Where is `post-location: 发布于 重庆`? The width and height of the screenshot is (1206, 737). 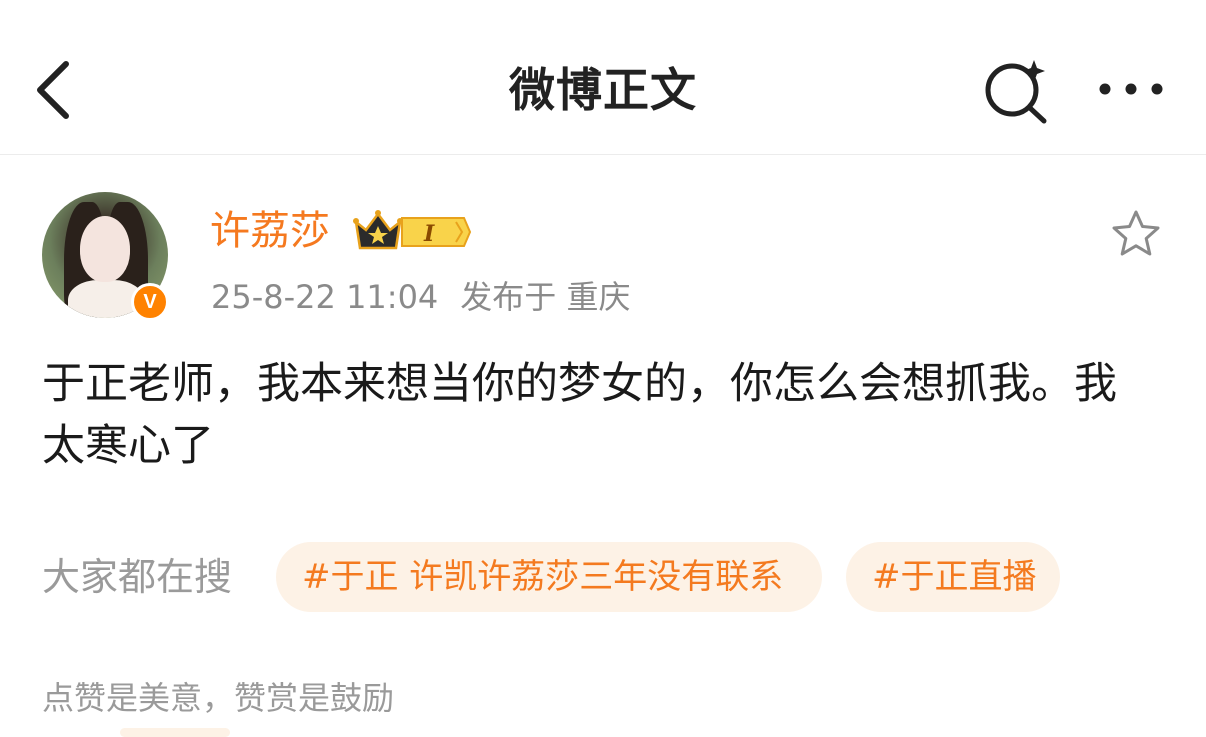 post-location: 发布于 重庆 is located at coordinates (545, 297).